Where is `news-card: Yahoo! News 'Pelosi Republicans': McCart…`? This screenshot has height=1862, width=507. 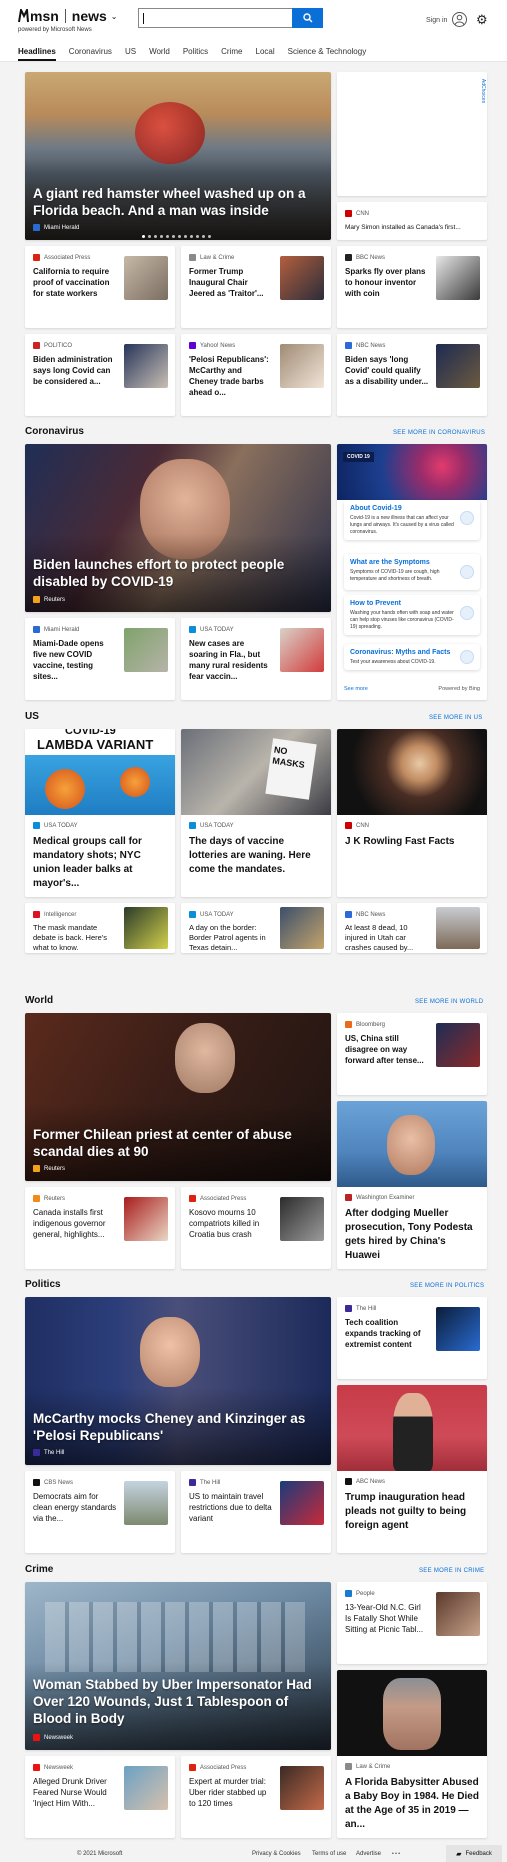
news-card: Yahoo! News 'Pelosi Republicans': McCart… is located at coordinates (256, 375).